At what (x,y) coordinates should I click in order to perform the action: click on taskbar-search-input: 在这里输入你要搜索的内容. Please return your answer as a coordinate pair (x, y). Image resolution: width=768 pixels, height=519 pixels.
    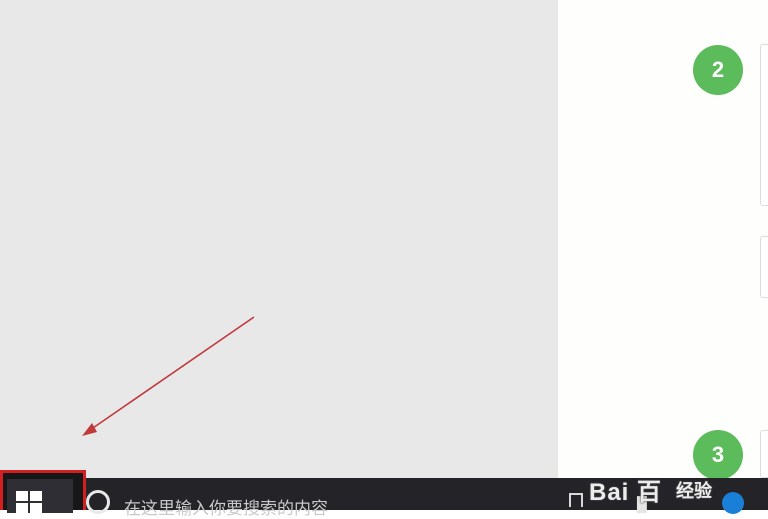
    Looking at the image, I should click on (226, 506).